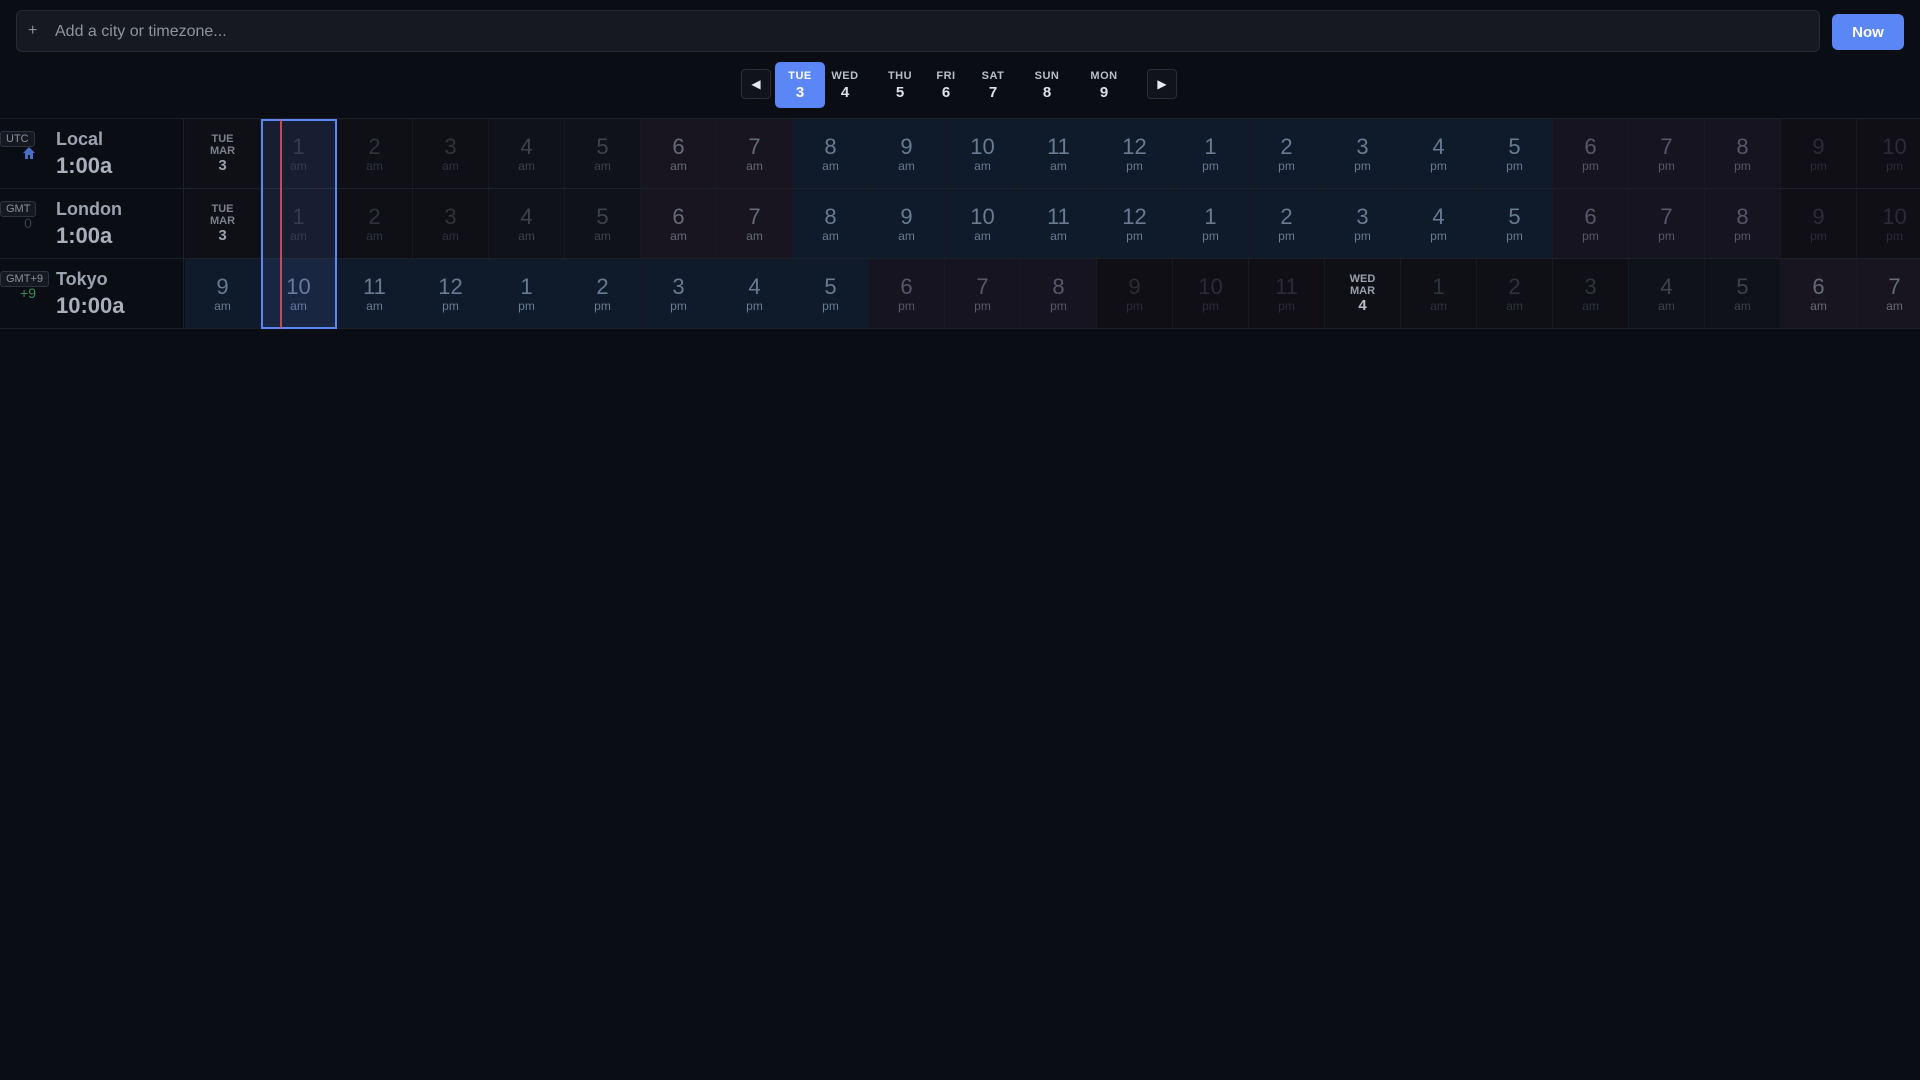 This screenshot has height=1080, width=1920. I want to click on day-tab-sun: SUN 8, so click(1047, 85).